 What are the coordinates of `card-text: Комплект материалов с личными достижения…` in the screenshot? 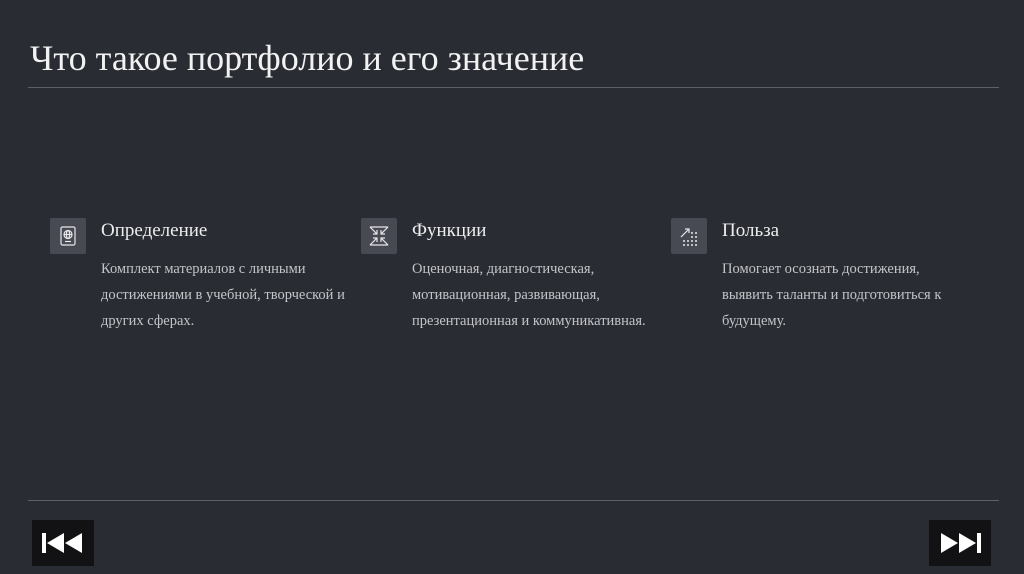 It's located at (223, 295).